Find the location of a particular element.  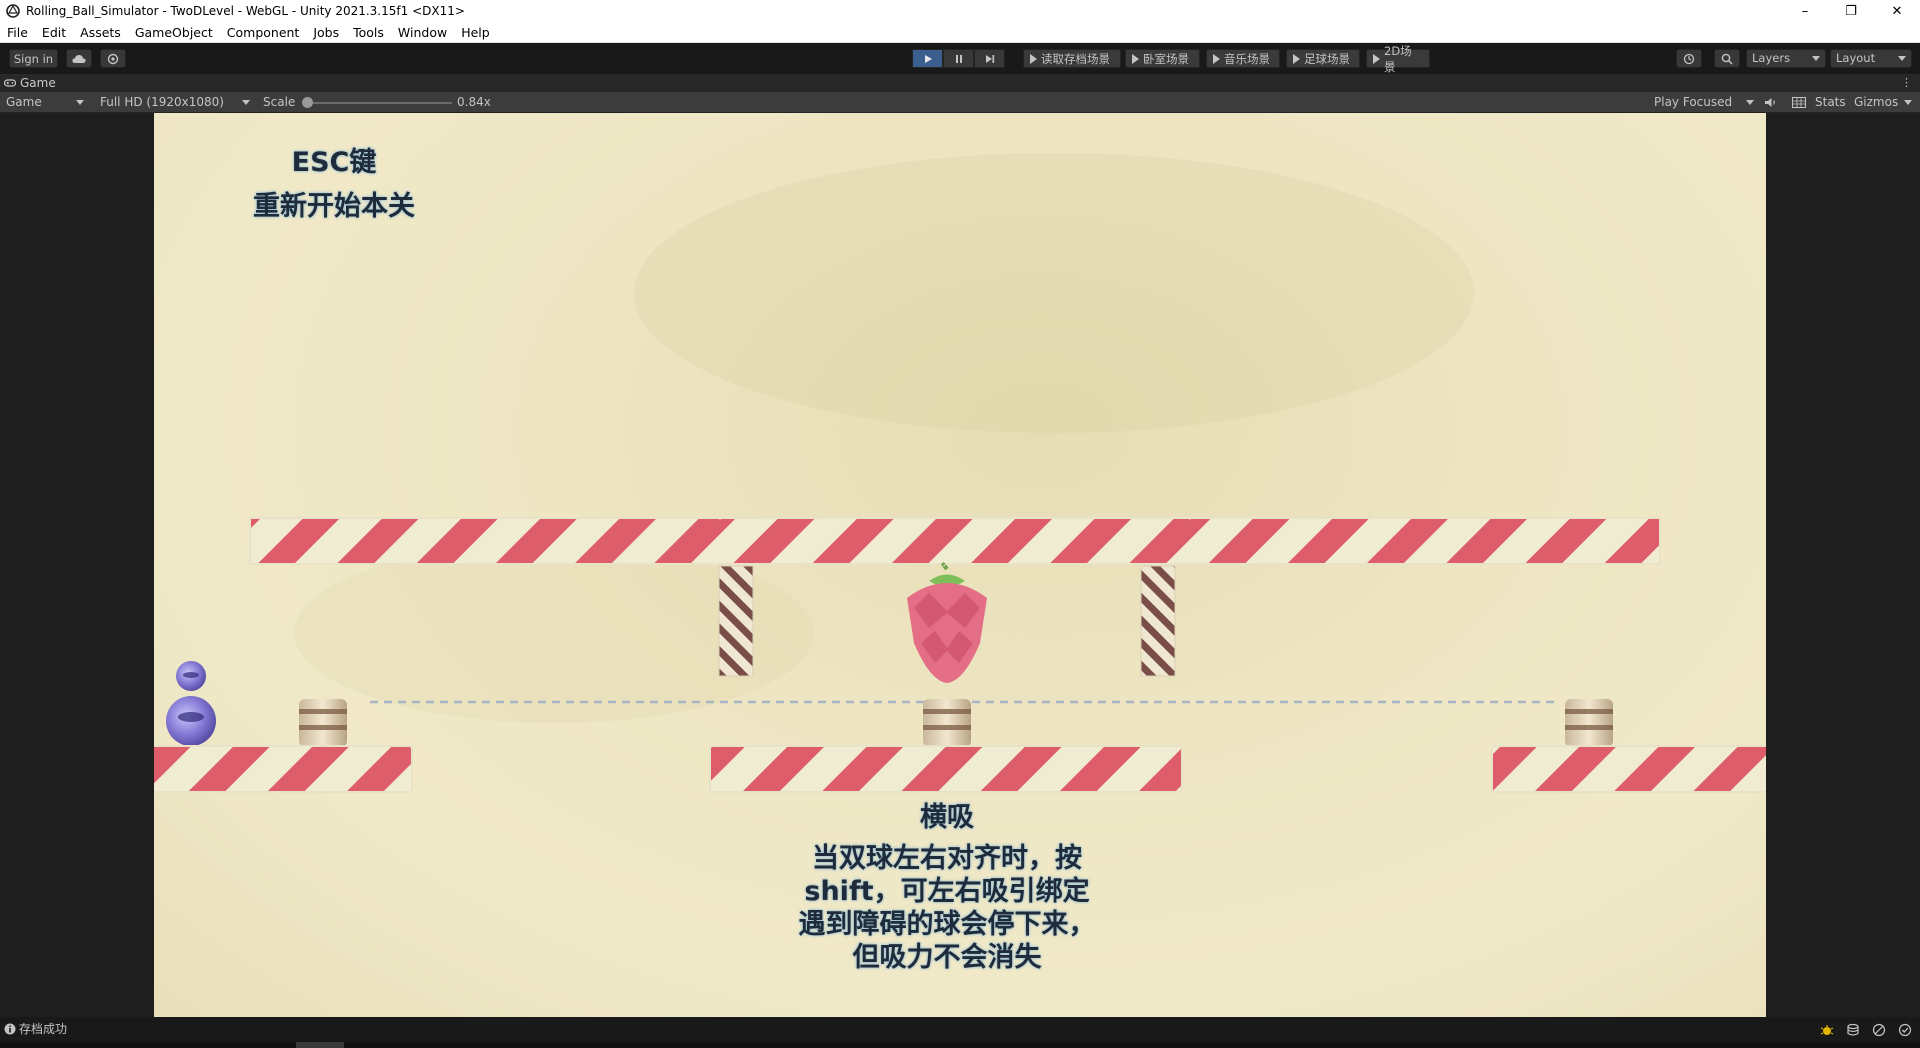

scene-button-label: 2D场景 is located at coordinates (1398, 58).